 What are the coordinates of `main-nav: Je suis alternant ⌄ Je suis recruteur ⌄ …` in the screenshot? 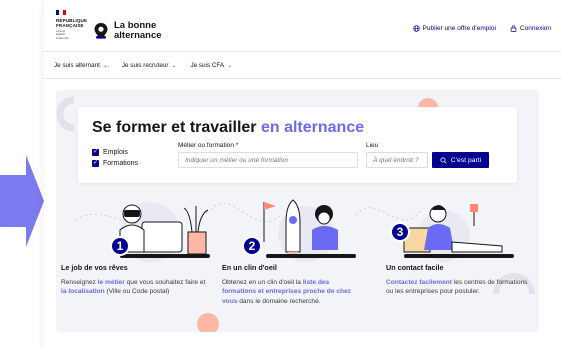 It's located at (143, 65).